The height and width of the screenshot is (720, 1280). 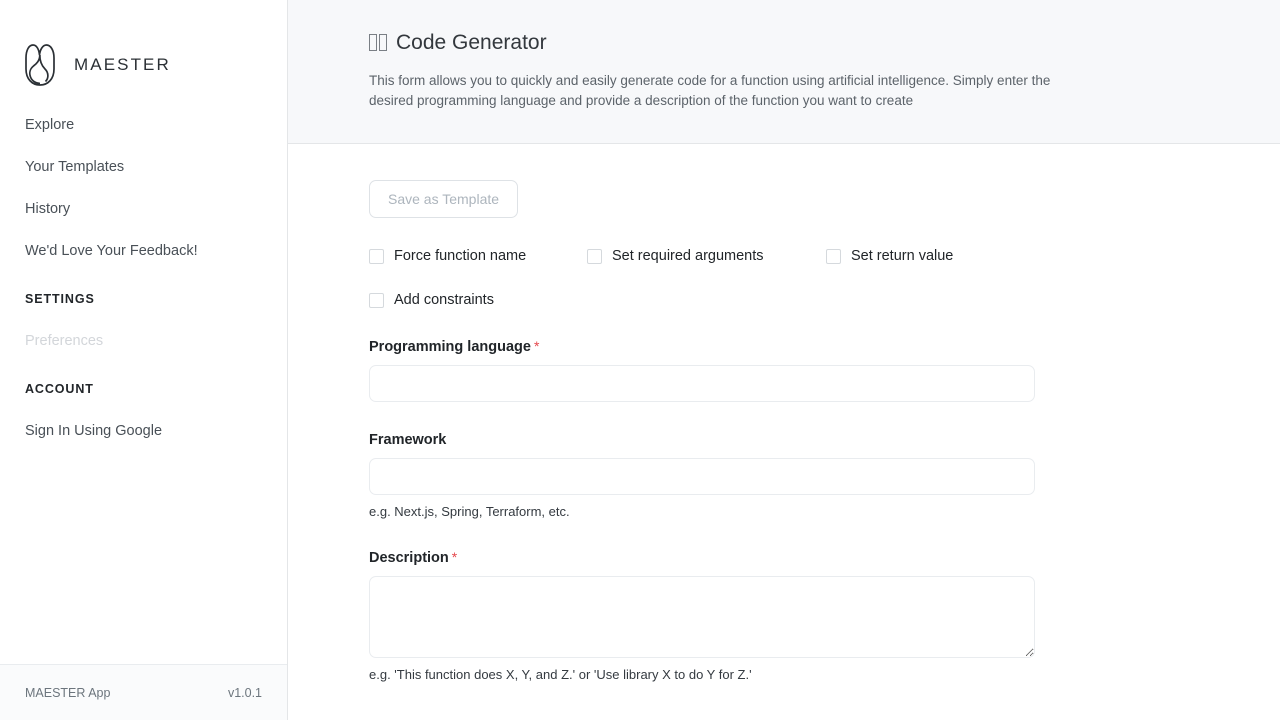 What do you see at coordinates (450, 347) in the screenshot?
I see `label-text: Programming language` at bounding box center [450, 347].